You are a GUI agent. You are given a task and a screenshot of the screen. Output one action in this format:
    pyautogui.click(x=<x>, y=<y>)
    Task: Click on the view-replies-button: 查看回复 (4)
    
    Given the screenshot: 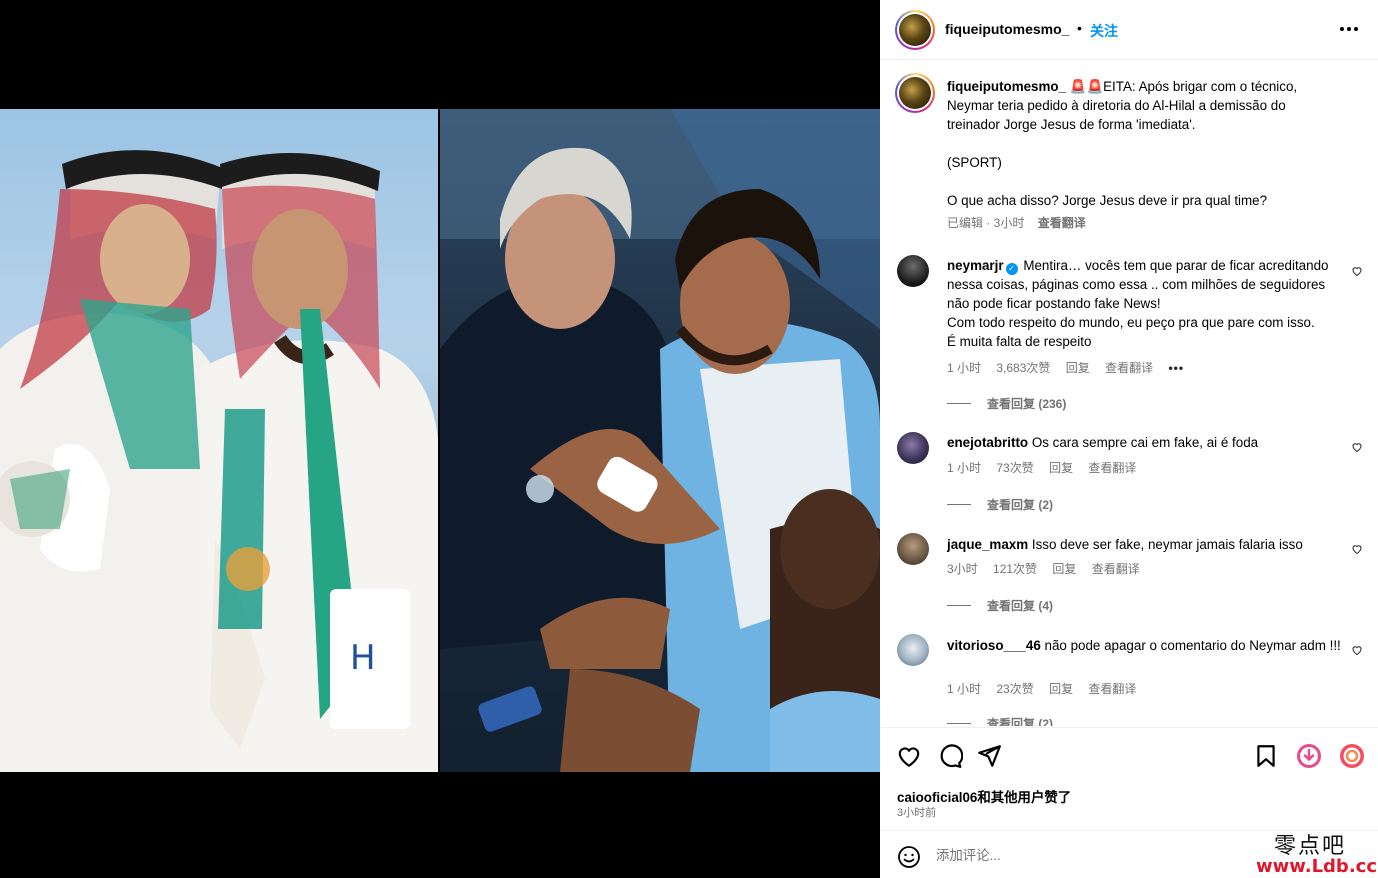 What is the action you would take?
    pyautogui.click(x=1000, y=605)
    